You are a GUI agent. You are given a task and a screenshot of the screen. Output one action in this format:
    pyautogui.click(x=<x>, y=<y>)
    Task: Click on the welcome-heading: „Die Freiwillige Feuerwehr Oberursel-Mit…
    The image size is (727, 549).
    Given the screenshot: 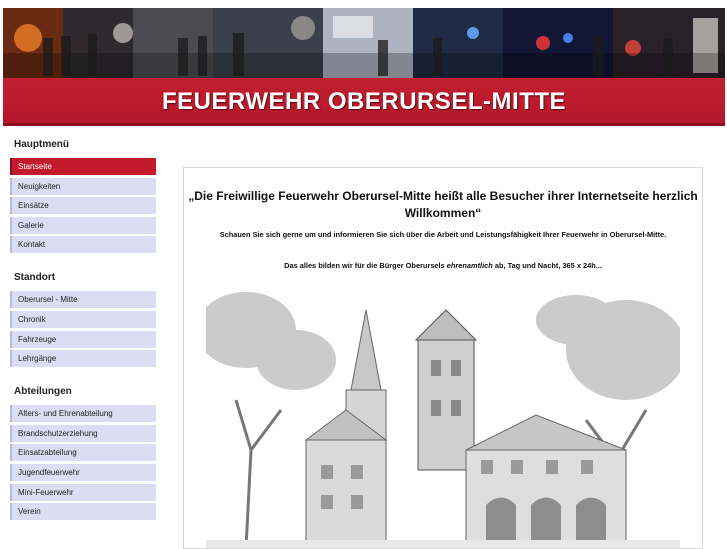 What is the action you would take?
    pyautogui.click(x=443, y=205)
    